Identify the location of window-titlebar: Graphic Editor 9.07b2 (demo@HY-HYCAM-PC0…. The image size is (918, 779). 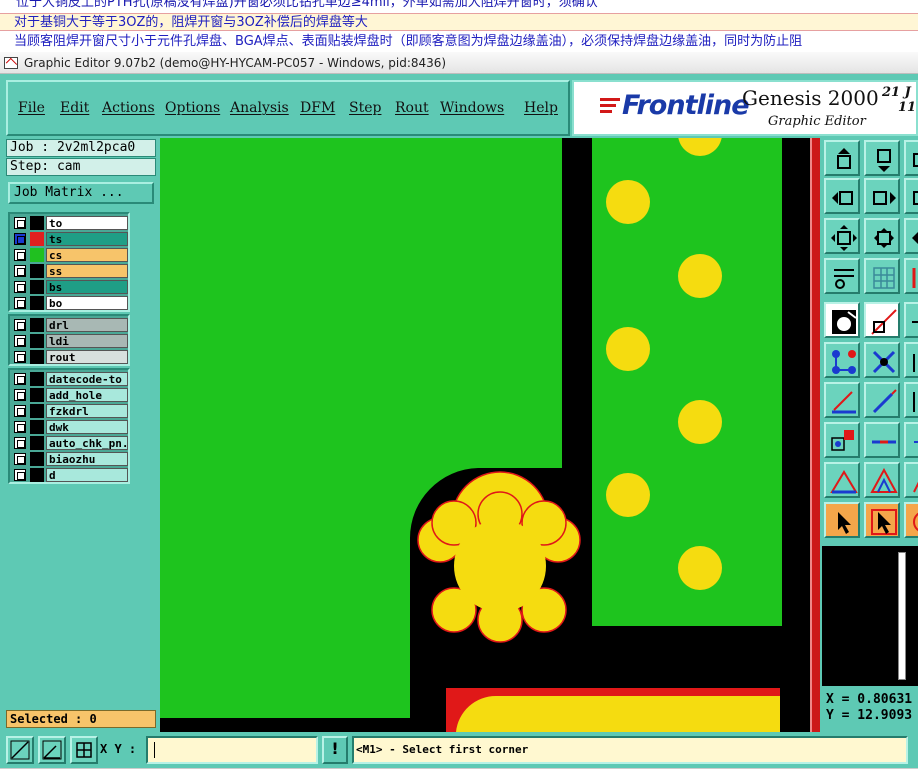
(459, 63).